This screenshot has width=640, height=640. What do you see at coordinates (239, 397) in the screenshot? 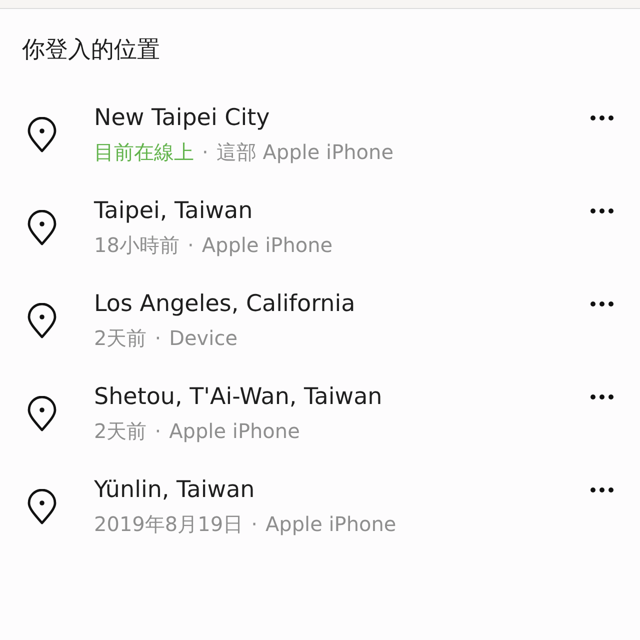
I see `location-name: Shetou, T'Ai-Wan, Taiwan` at bounding box center [239, 397].